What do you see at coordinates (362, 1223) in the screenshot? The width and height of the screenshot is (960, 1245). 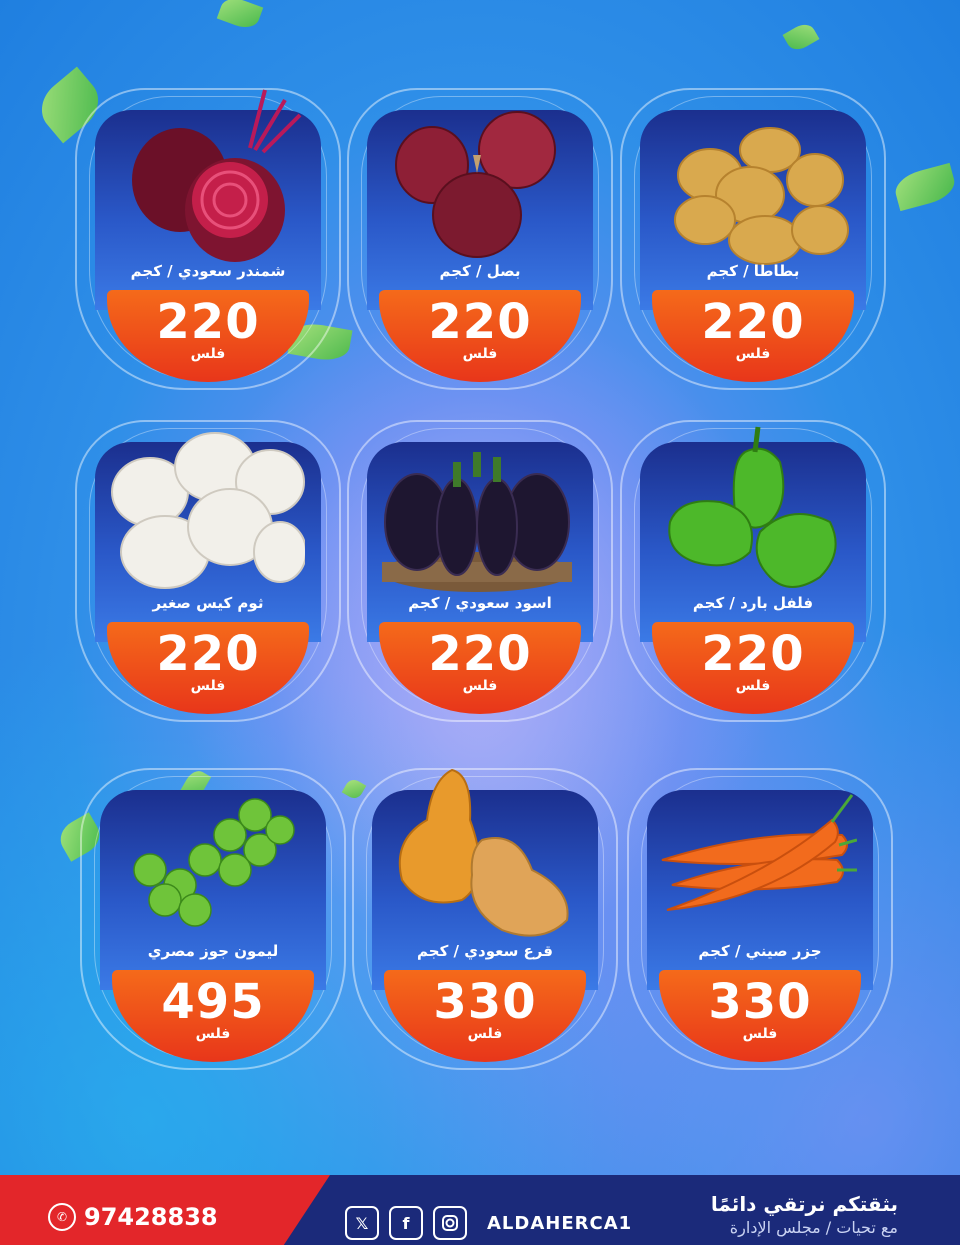 I see `x-icon: 𝕏` at bounding box center [362, 1223].